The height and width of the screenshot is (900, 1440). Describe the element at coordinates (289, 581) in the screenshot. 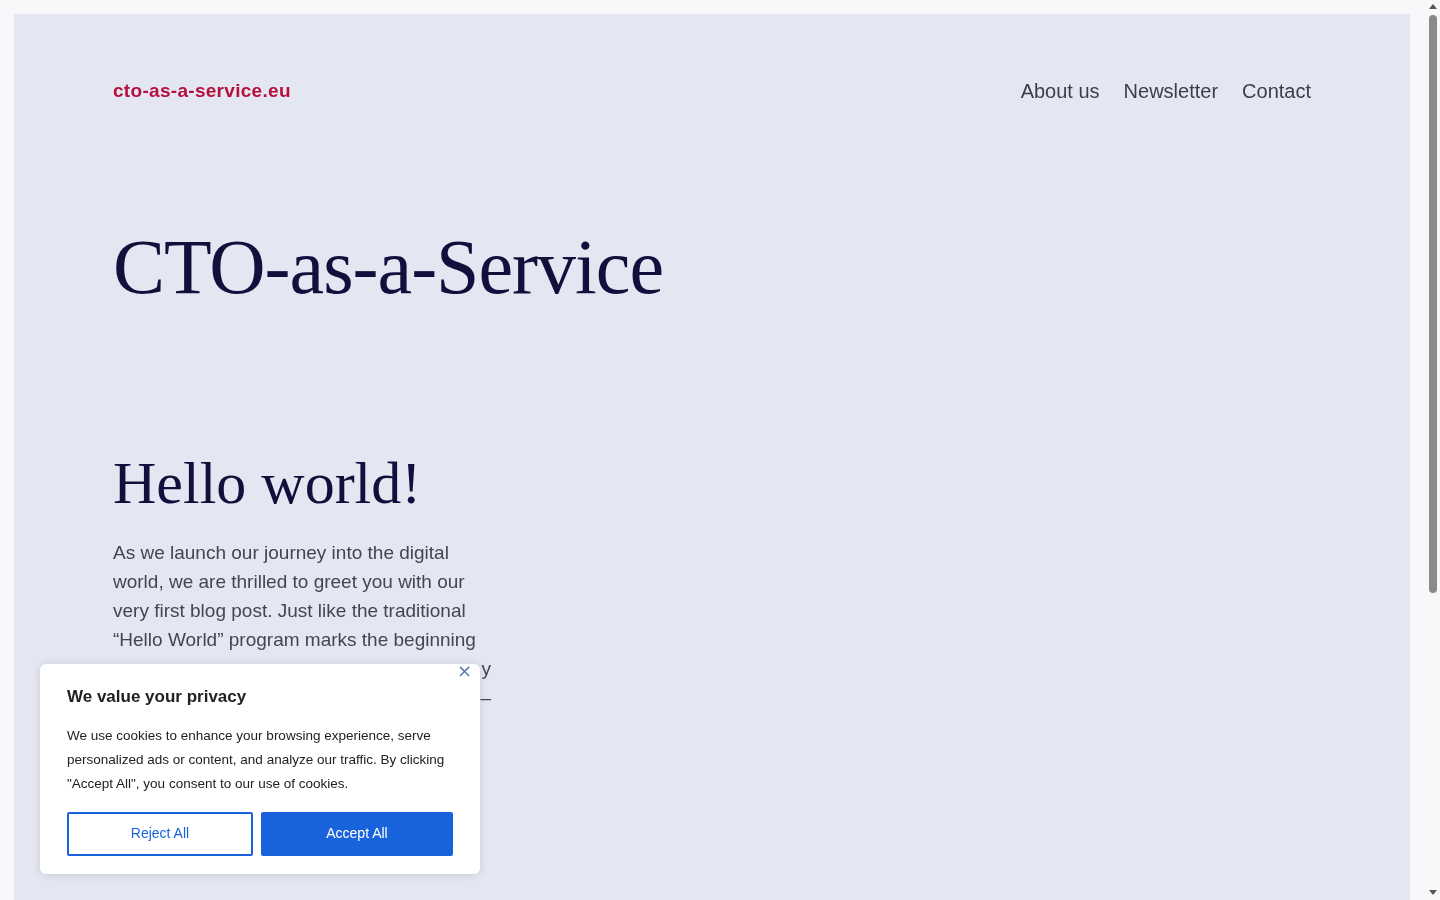

I see `post-text: world, we are thrilled to greet you with our` at that location.